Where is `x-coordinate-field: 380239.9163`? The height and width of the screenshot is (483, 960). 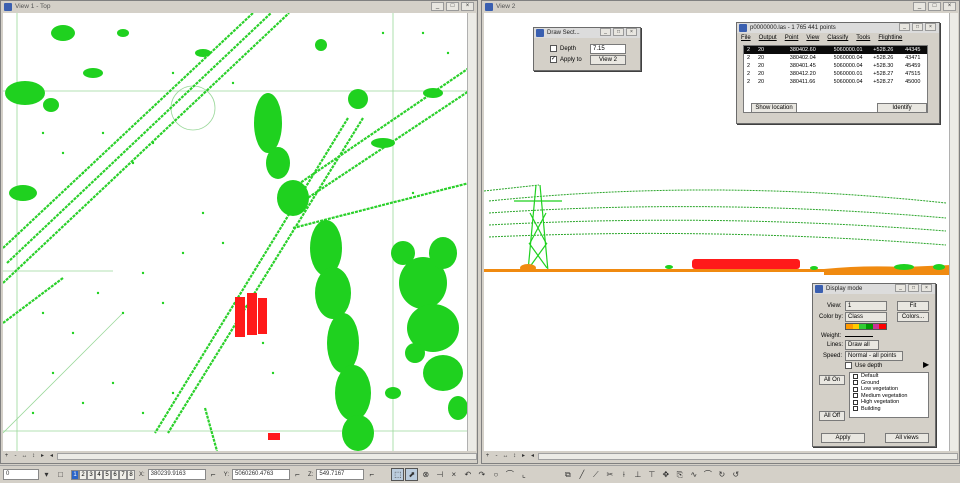
x-coordinate-field: 380239.9163 is located at coordinates (176, 474).